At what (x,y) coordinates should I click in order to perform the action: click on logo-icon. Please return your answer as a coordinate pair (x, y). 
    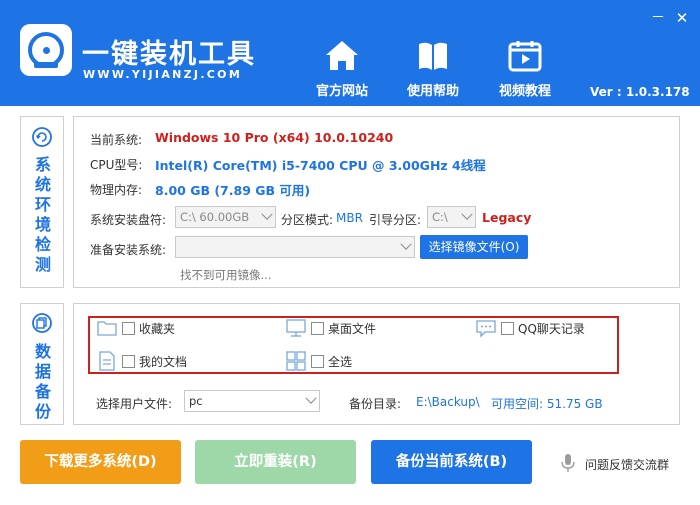
    Looking at the image, I should click on (46, 50).